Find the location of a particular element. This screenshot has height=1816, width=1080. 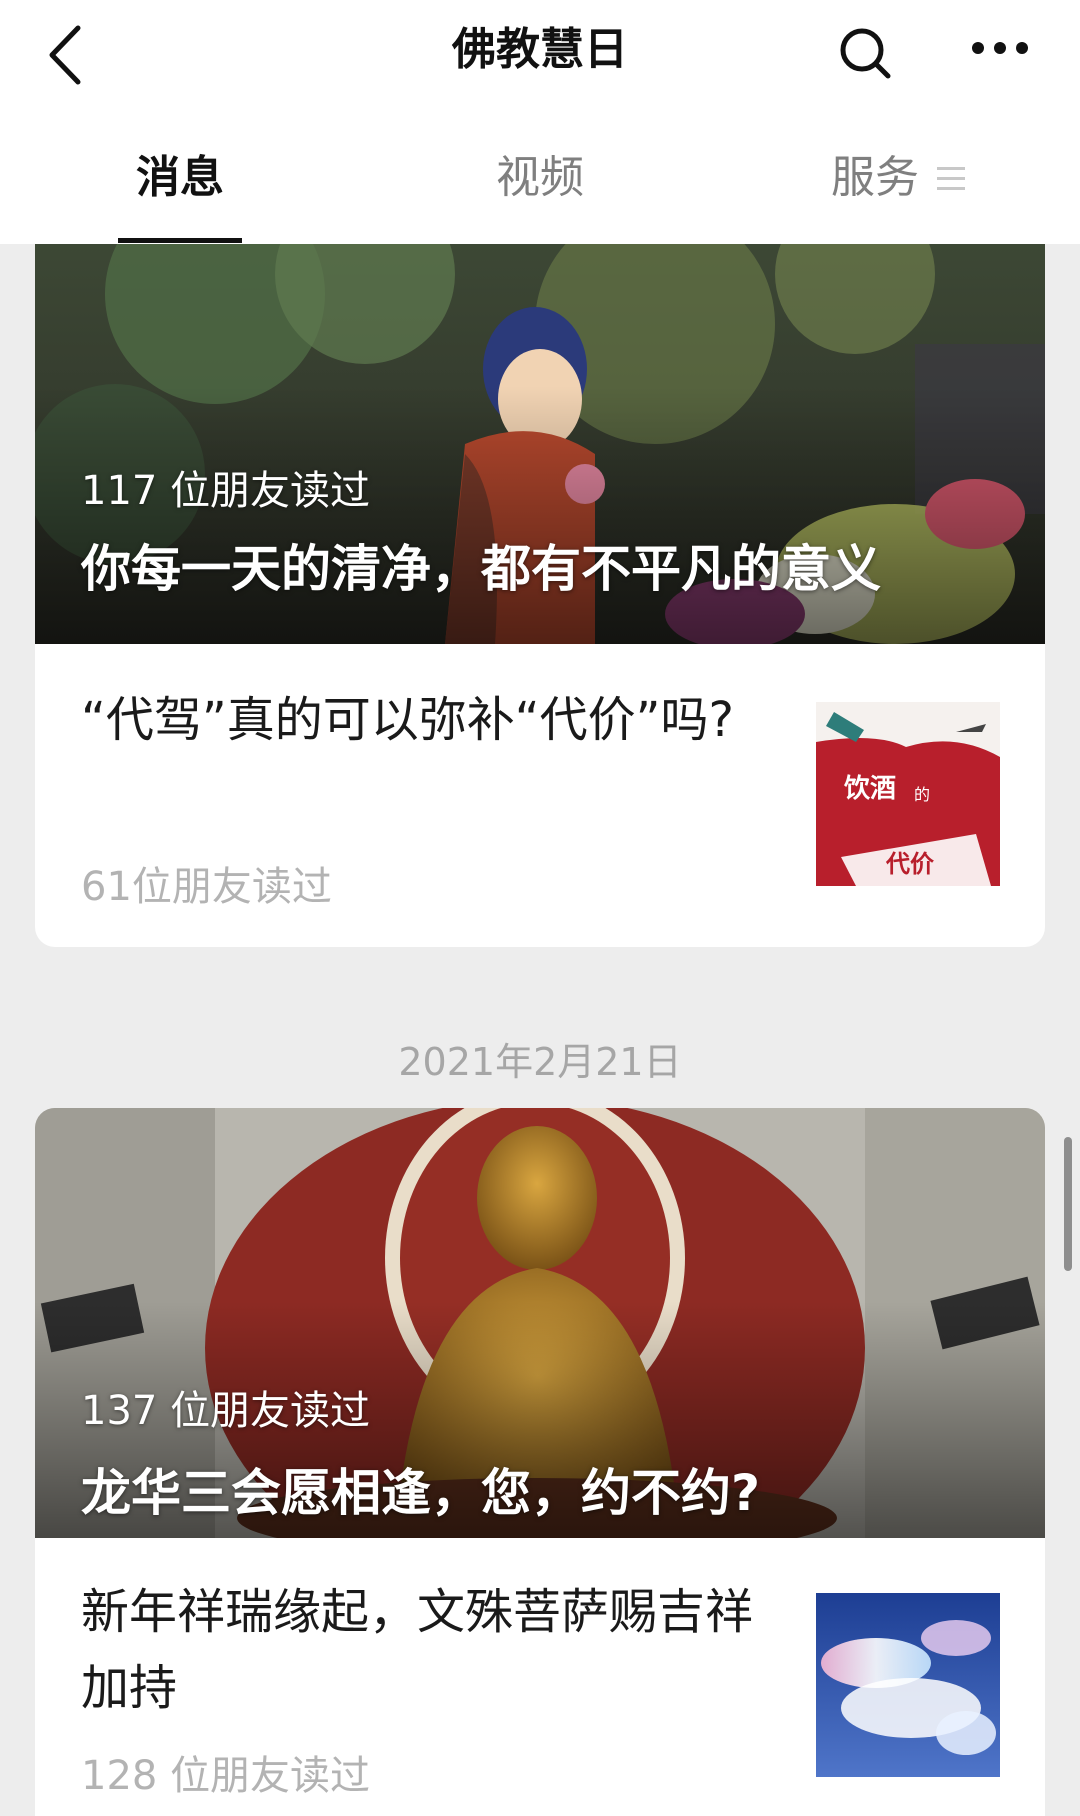

drinking-cost-thumbnail: 饮酒 的 代价 is located at coordinates (908, 794).